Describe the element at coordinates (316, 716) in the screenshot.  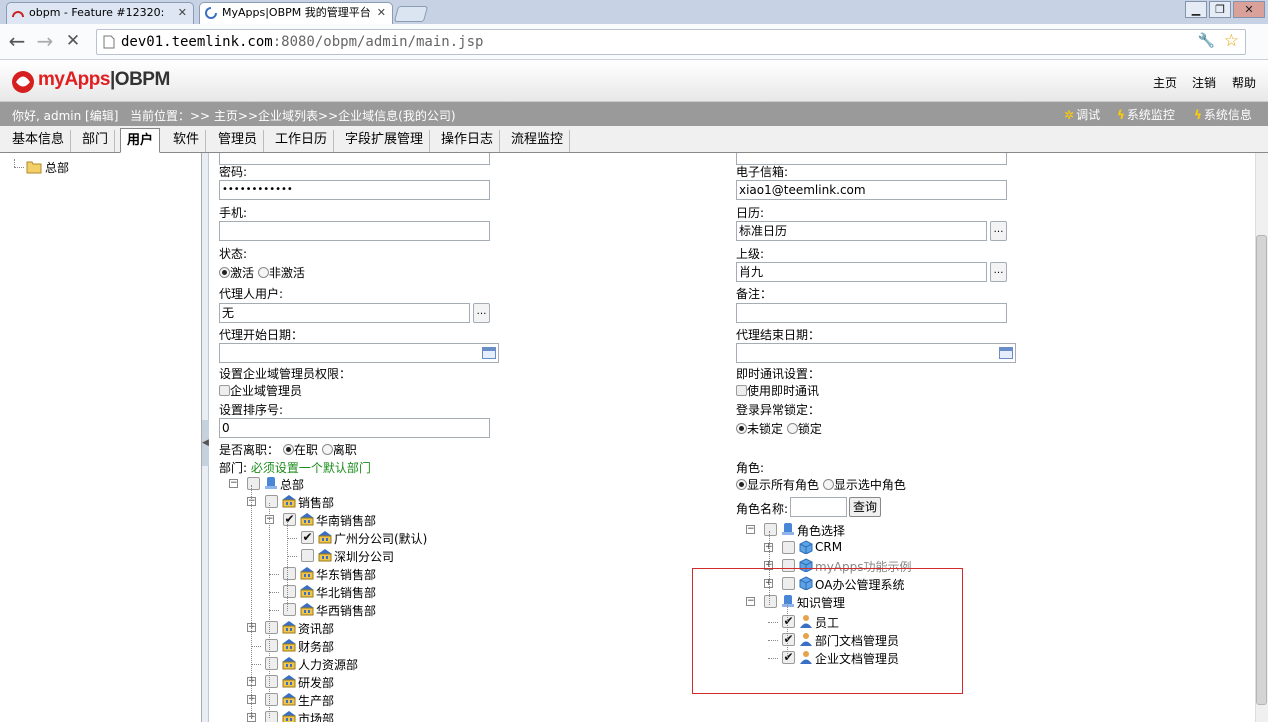
I see `tree-node-label: 市场部` at that location.